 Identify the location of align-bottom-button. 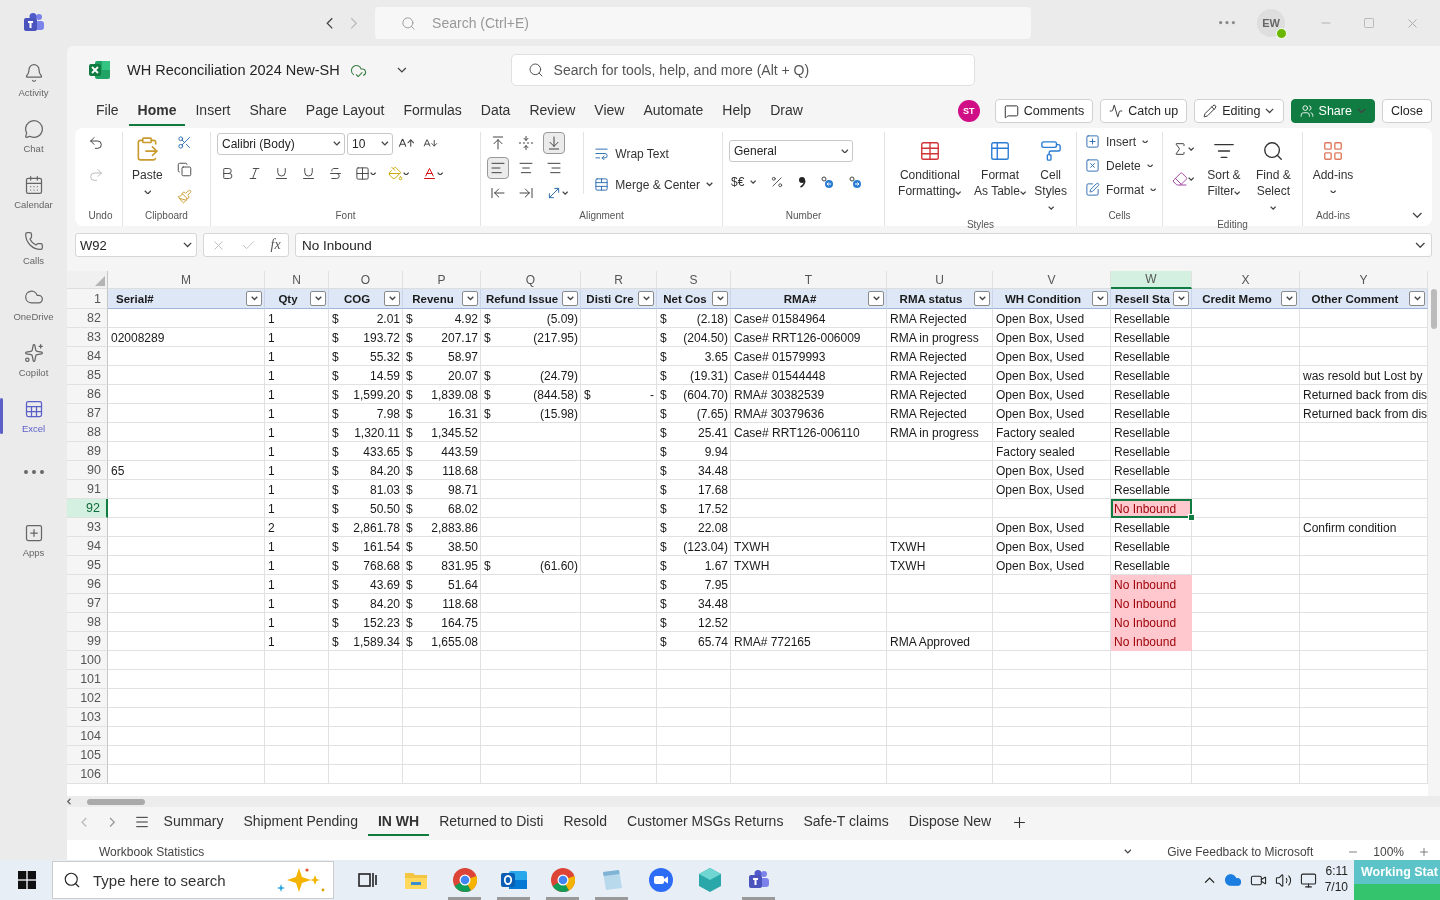
(554, 143).